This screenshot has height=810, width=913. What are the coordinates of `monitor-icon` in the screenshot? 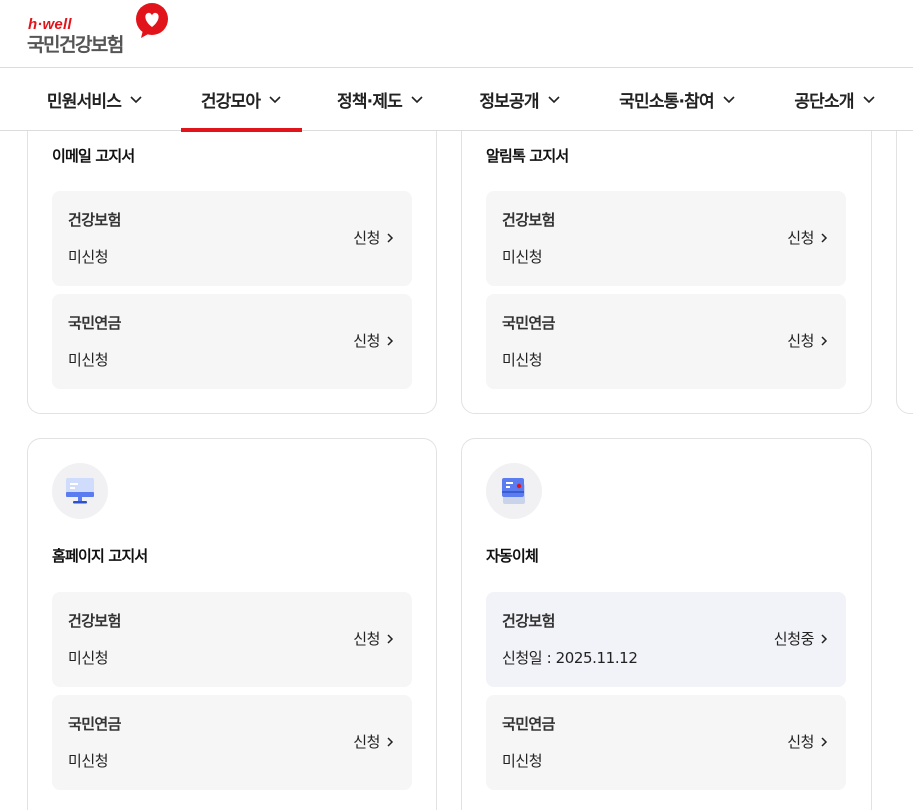 It's located at (80, 491).